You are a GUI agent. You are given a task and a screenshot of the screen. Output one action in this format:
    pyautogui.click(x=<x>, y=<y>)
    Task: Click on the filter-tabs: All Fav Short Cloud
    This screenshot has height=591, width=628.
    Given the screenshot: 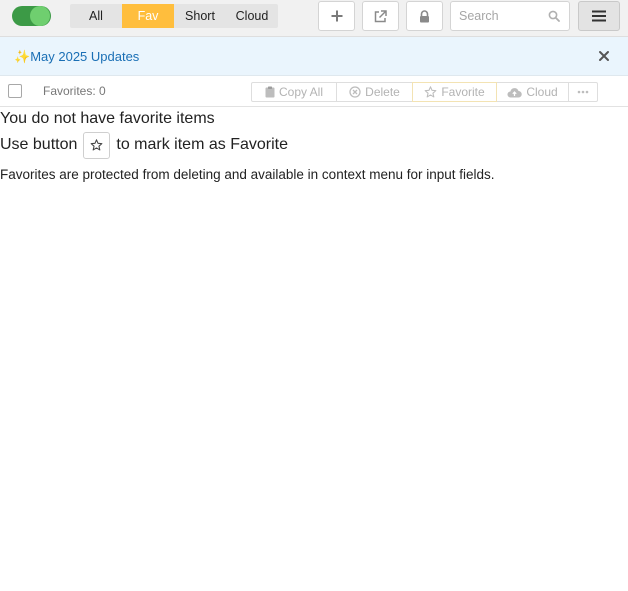 What is the action you would take?
    pyautogui.click(x=174, y=16)
    